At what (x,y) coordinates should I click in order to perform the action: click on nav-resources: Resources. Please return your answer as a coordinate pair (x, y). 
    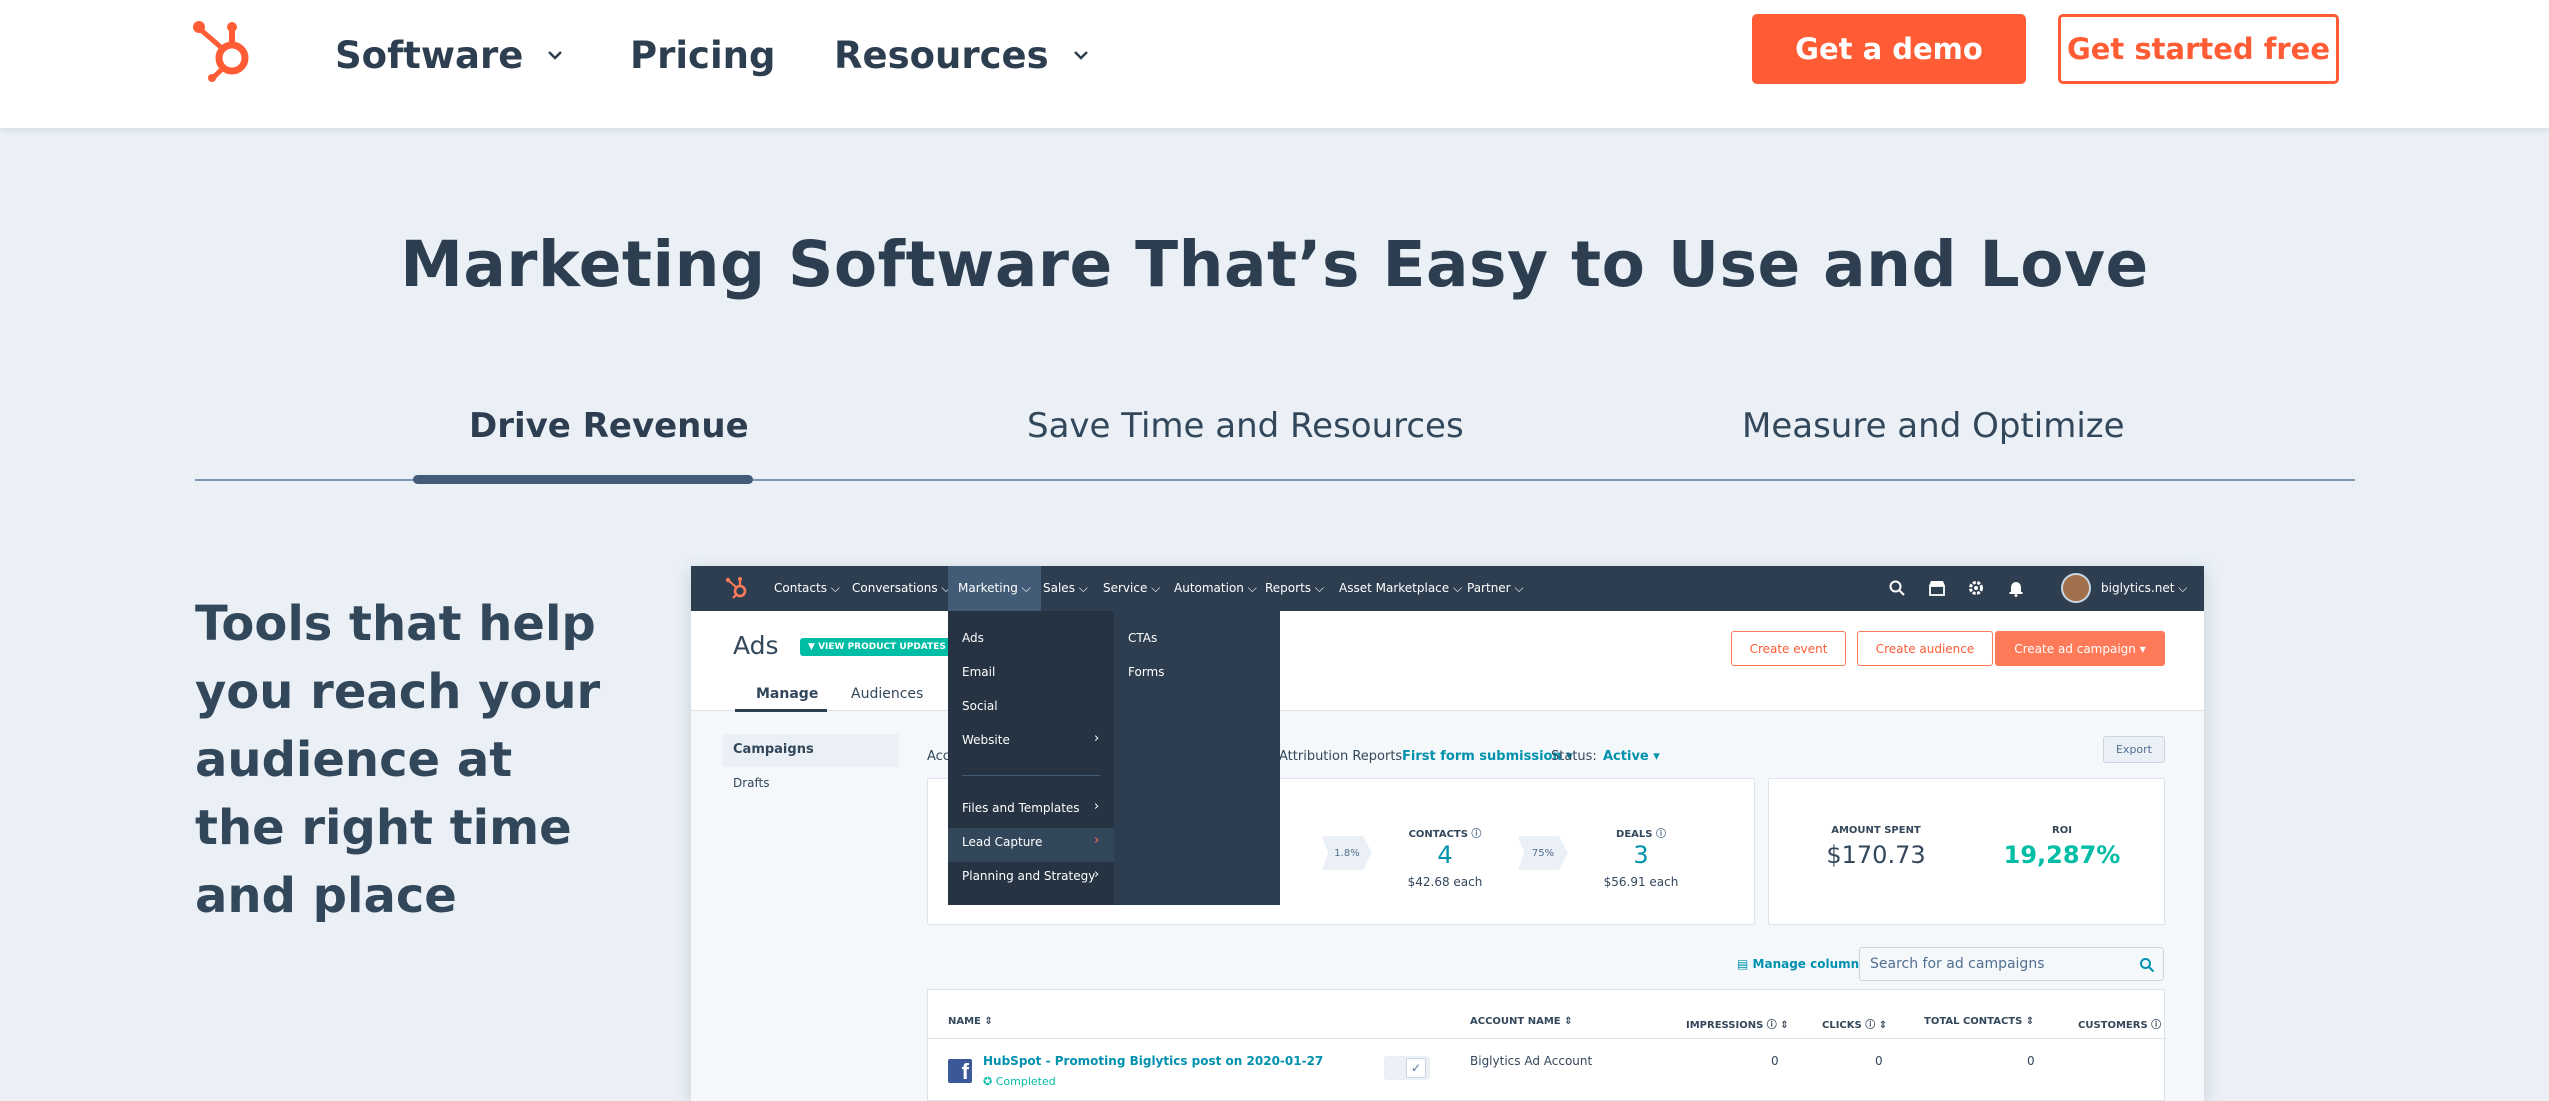
    Looking at the image, I should click on (962, 55).